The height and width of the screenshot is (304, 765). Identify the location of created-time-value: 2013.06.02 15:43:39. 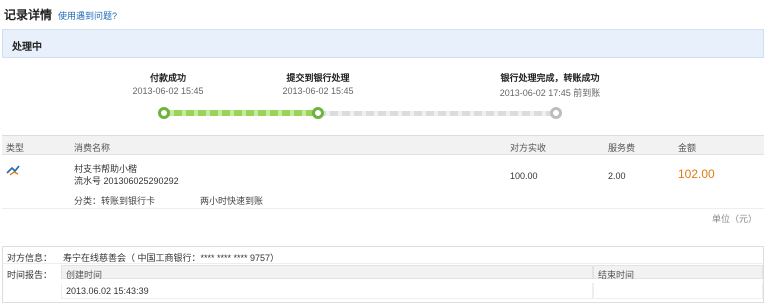
(327, 291).